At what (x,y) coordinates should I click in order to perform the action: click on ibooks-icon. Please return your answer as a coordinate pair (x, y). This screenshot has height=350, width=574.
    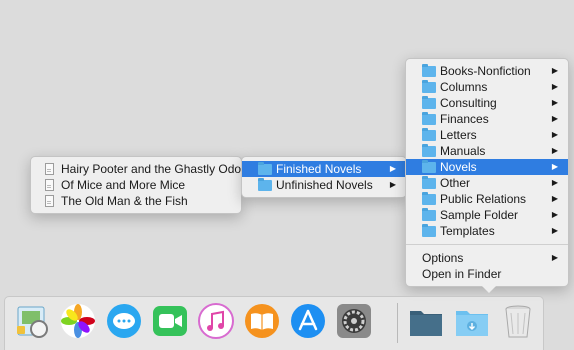
    Looking at the image, I should click on (262, 321).